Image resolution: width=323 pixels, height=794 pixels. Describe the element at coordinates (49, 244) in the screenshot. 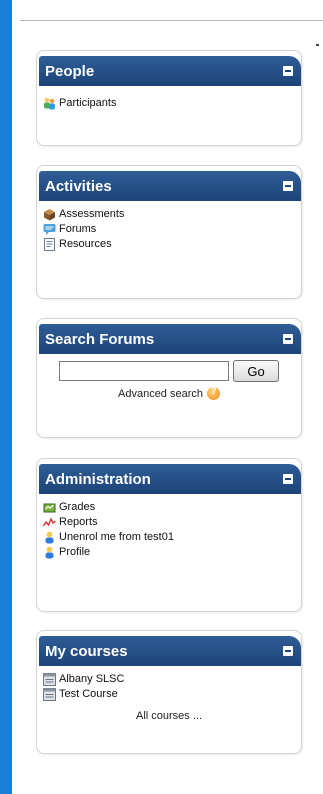

I see `resources-icon` at that location.